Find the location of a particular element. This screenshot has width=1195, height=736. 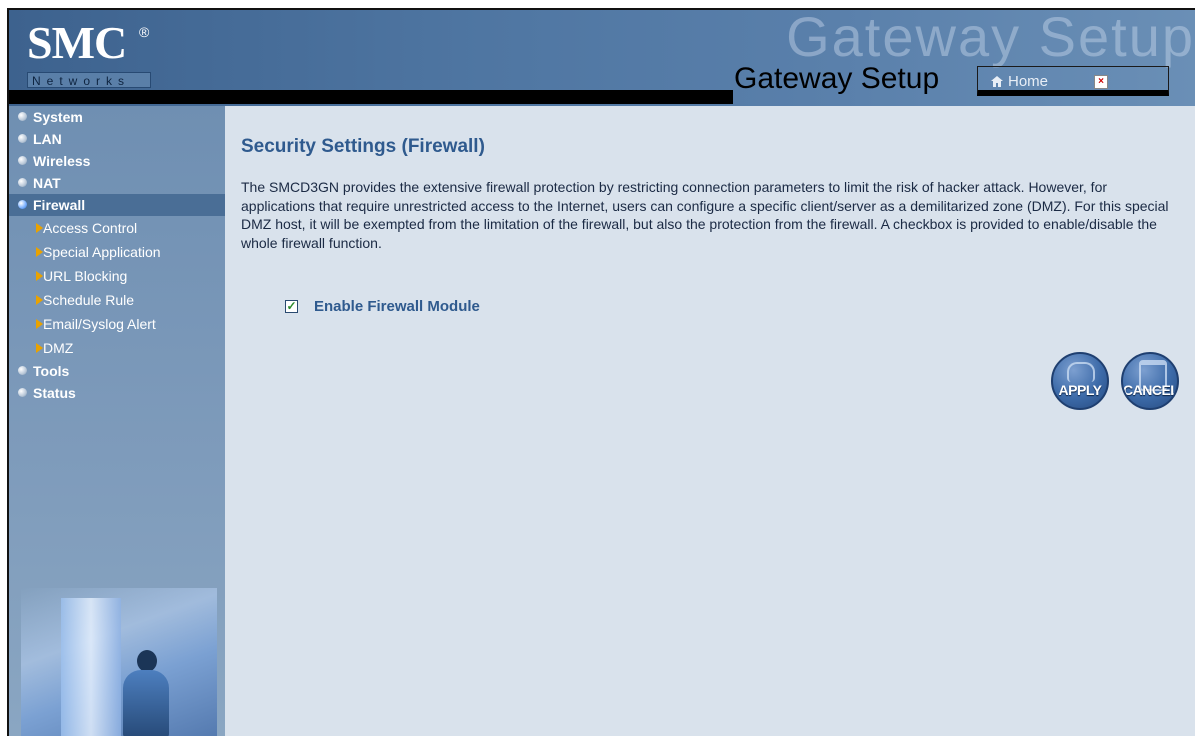

home-icon is located at coordinates (997, 81).